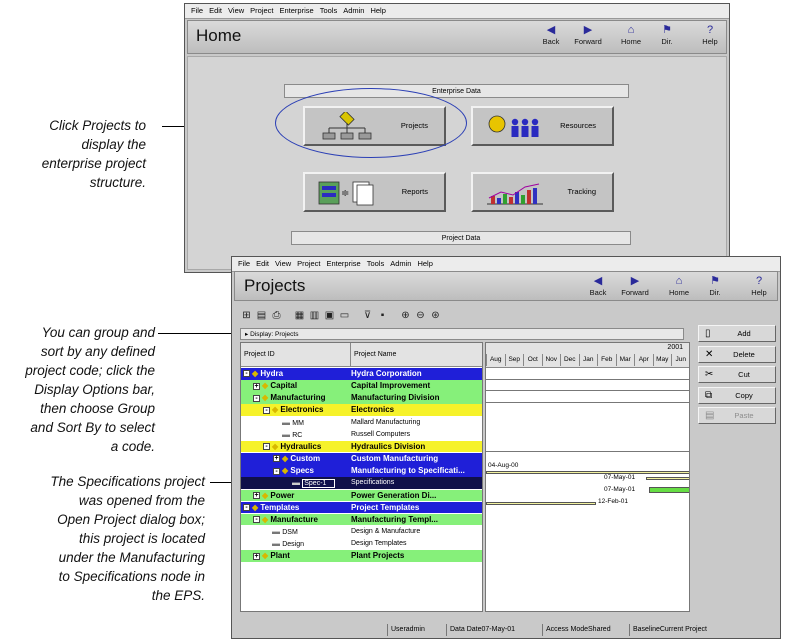  I want to click on copy-button: ⧉ Copy, so click(737, 395).